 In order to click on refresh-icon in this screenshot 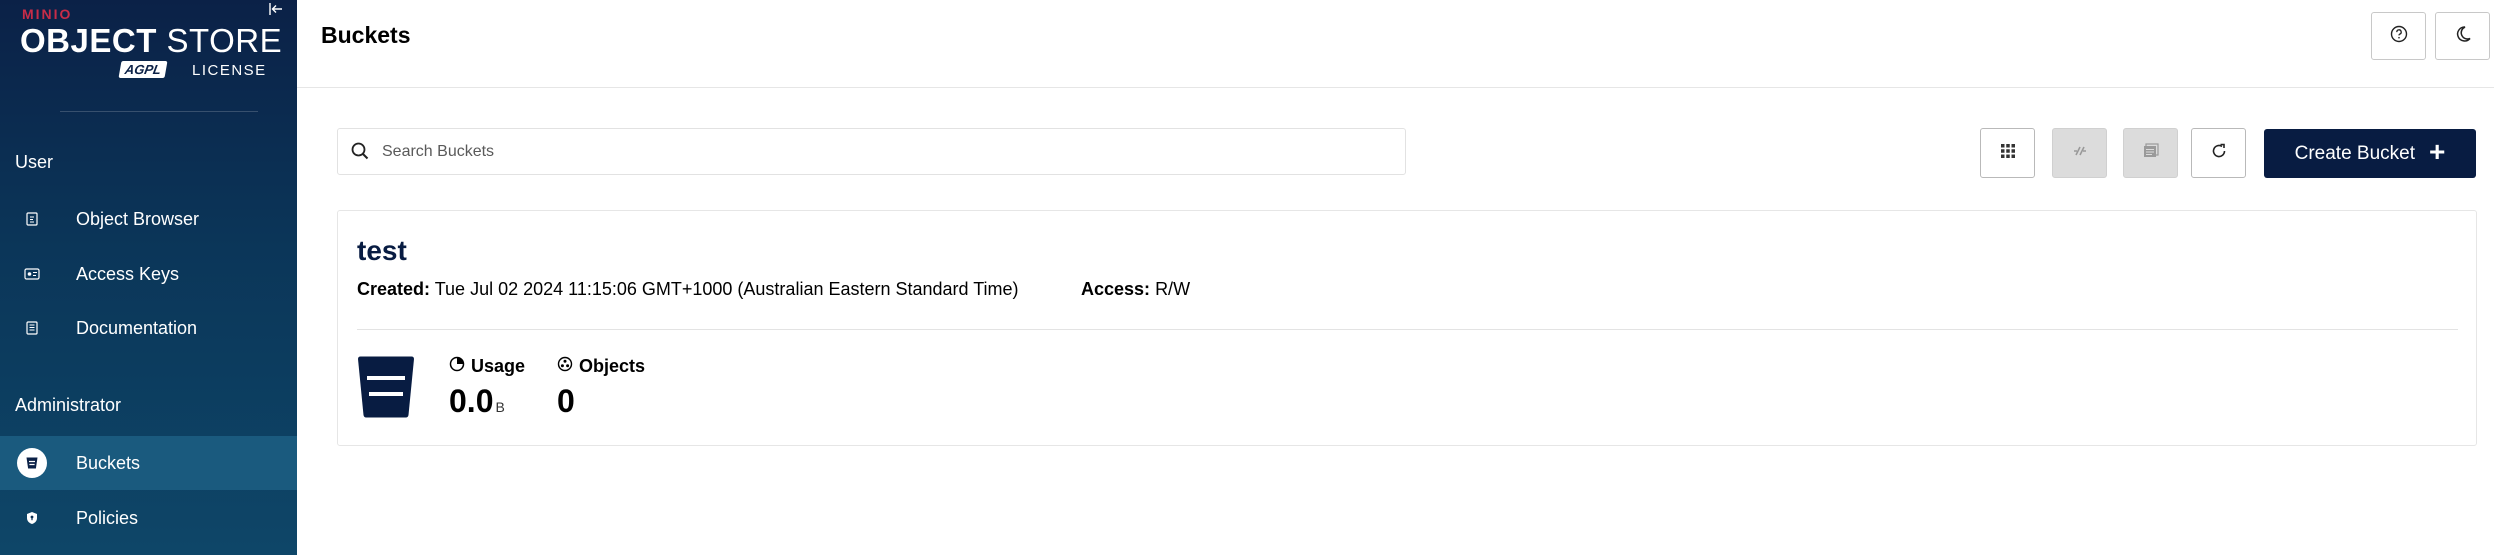, I will do `click(2219, 153)`.